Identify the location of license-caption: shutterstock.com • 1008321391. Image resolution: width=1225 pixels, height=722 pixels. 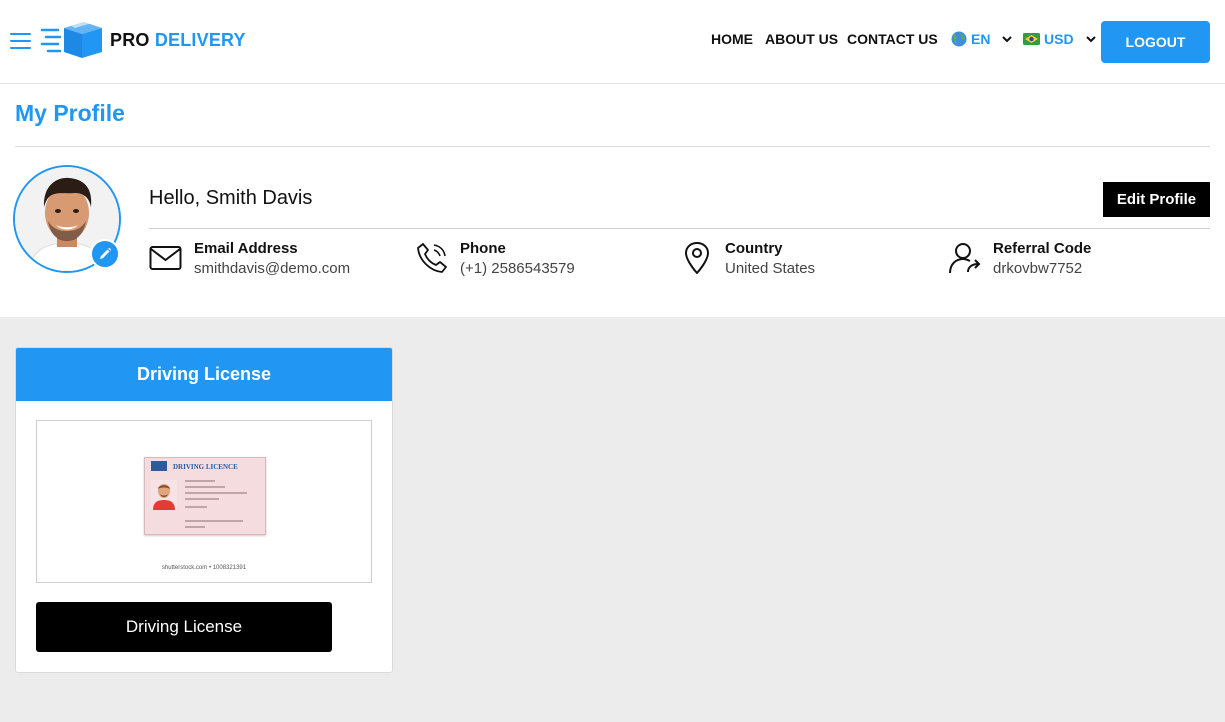
(204, 568).